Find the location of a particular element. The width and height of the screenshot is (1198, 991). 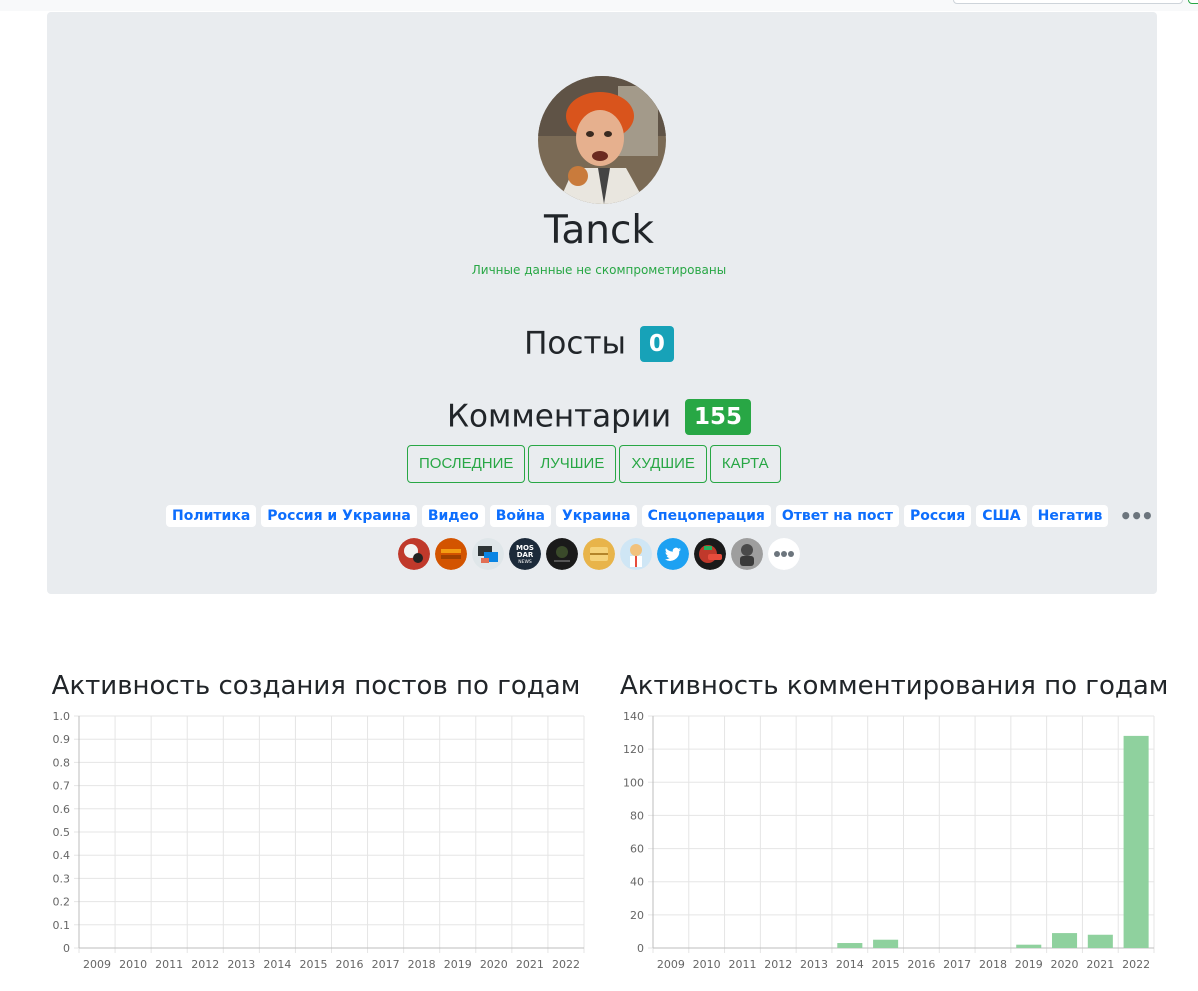

search-input is located at coordinates (1068, 2).